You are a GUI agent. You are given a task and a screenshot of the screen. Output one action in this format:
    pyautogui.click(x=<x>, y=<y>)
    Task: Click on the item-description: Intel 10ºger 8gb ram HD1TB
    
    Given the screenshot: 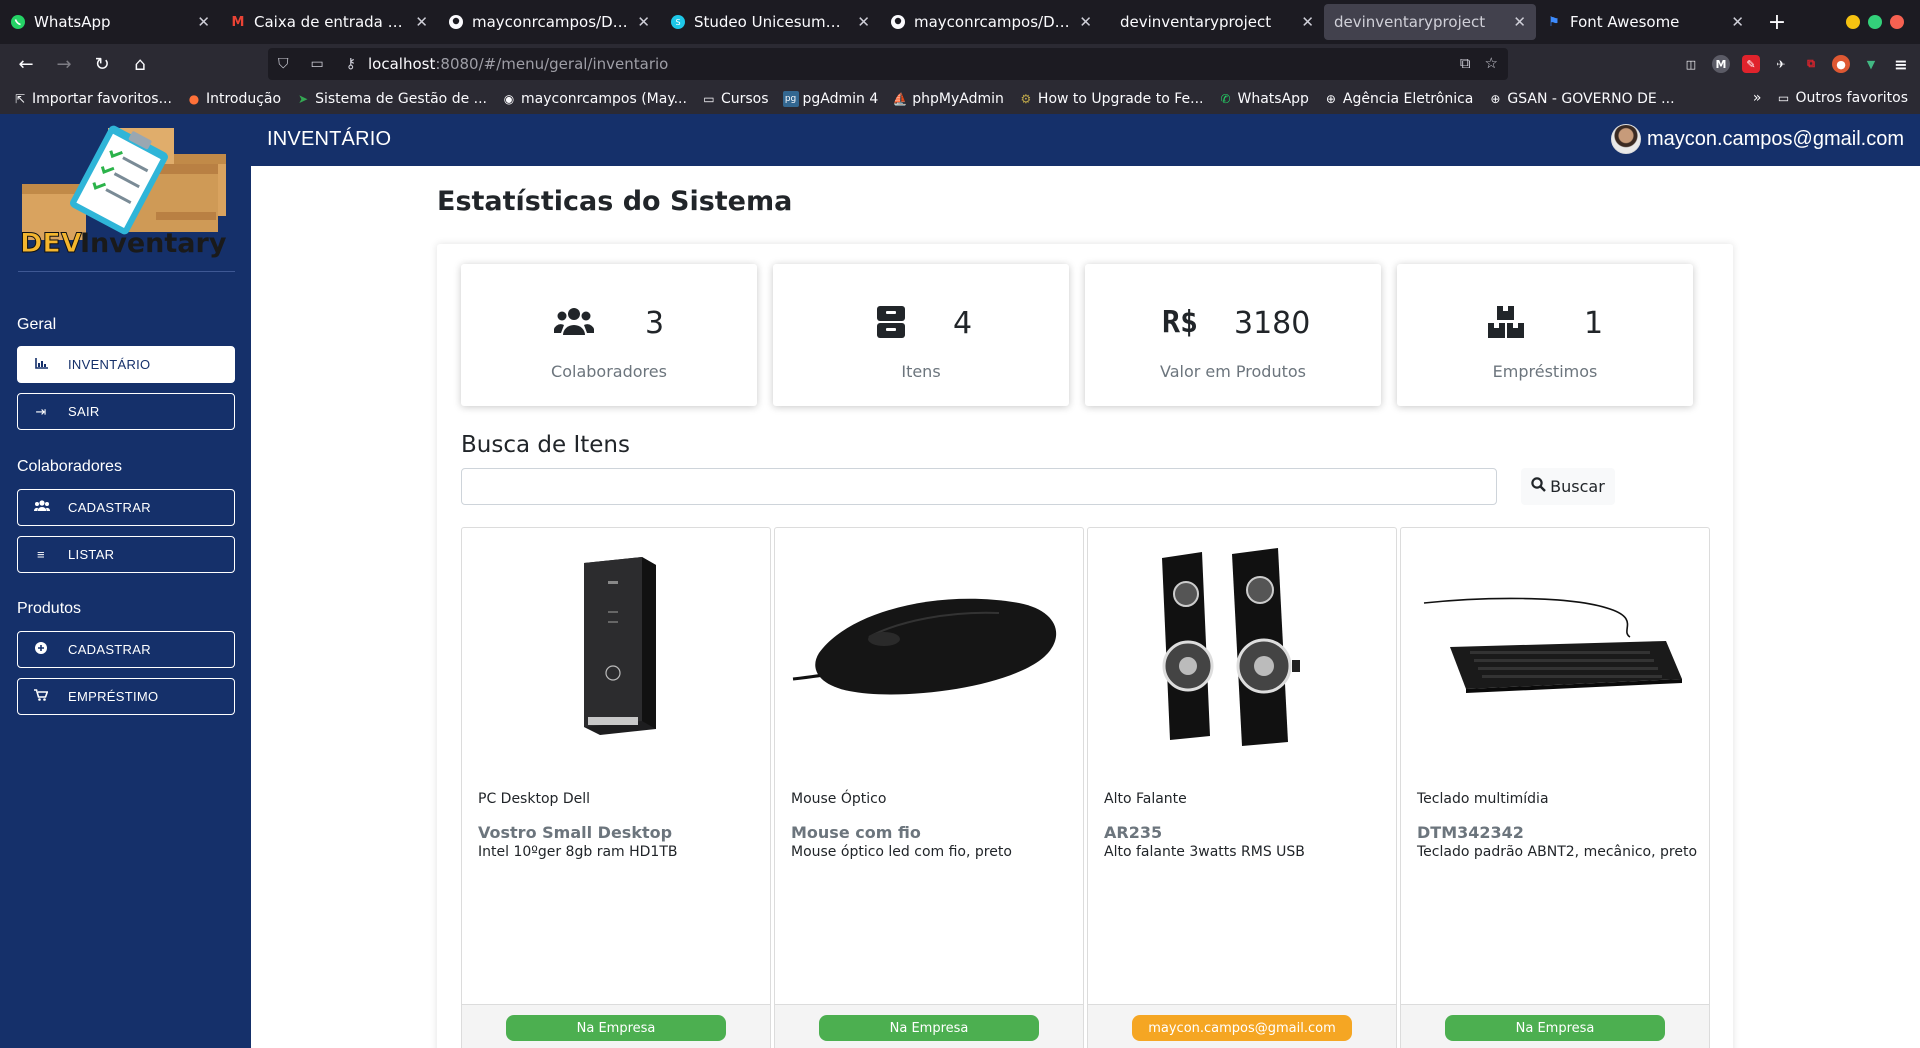 What is the action you would take?
    pyautogui.click(x=578, y=852)
    